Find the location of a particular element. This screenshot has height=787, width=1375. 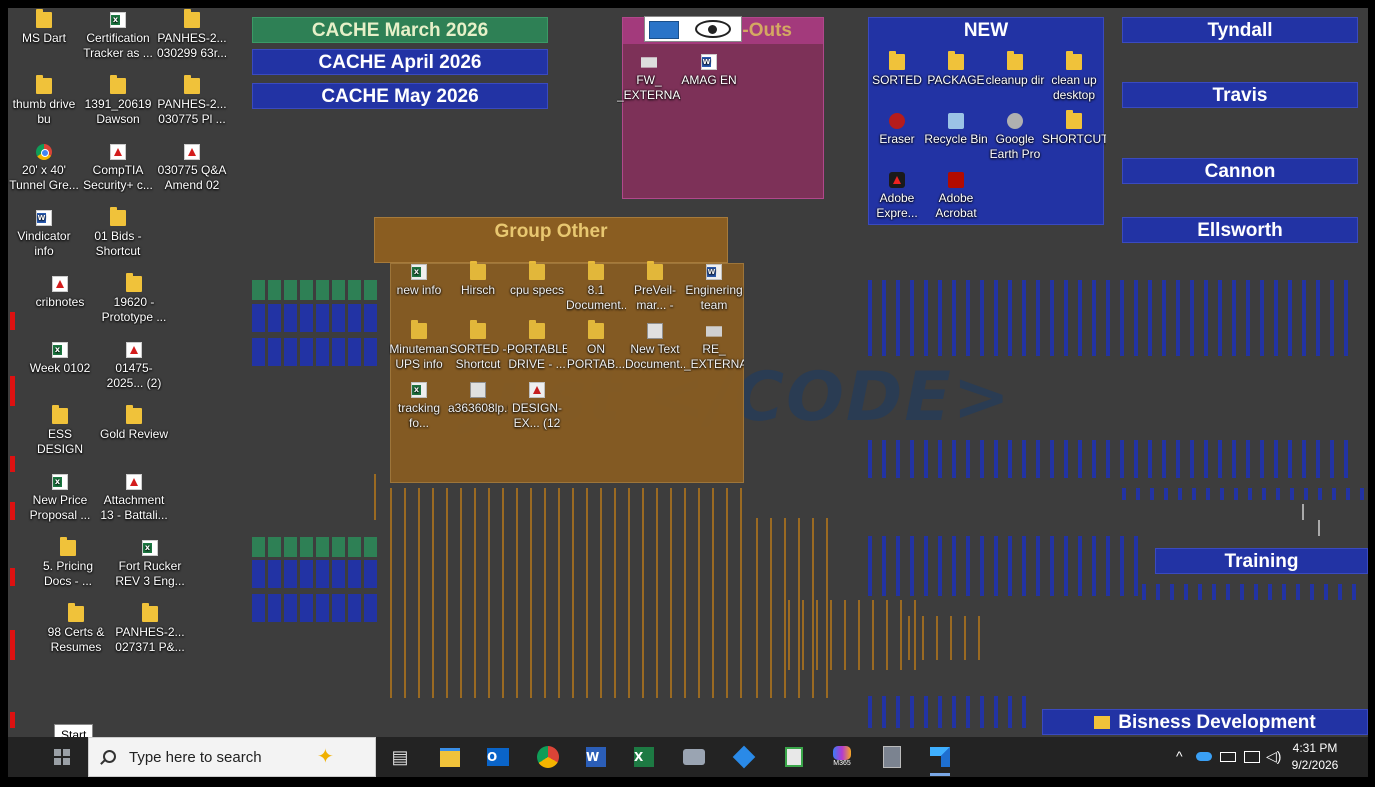

fence-group-other-header: Group Other is located at coordinates (551, 240).